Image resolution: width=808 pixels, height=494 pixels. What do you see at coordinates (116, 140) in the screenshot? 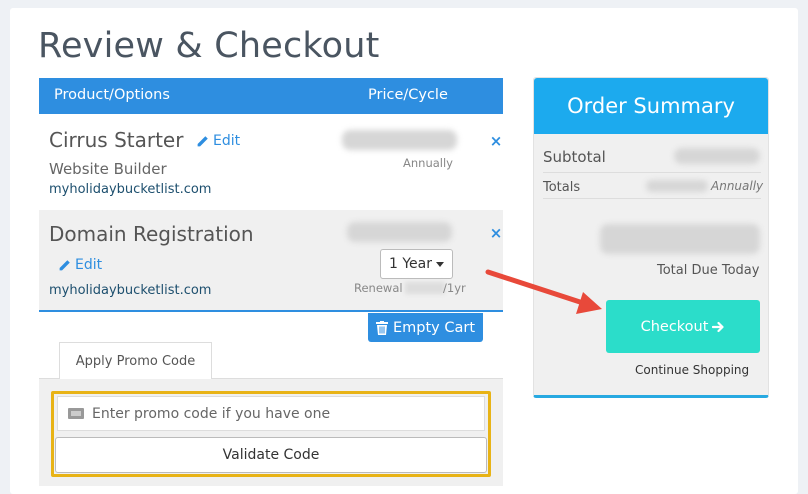
I see `item-name: Cirrus Starter` at bounding box center [116, 140].